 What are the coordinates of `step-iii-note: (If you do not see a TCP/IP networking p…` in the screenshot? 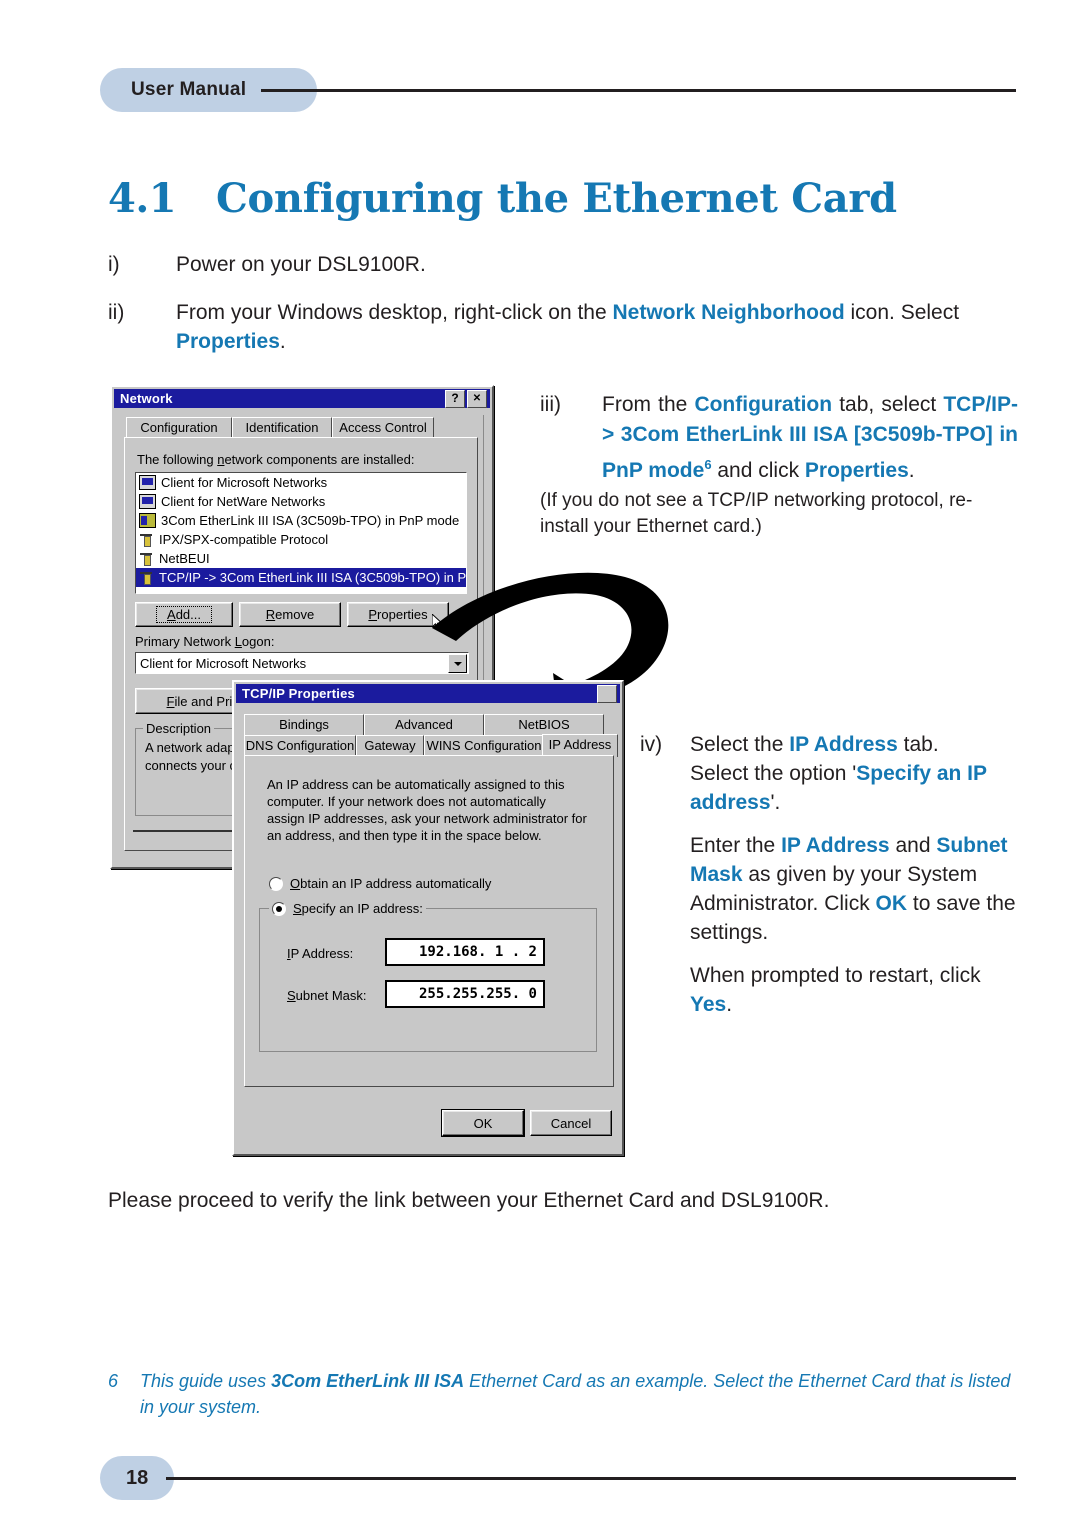 It's located at (756, 513).